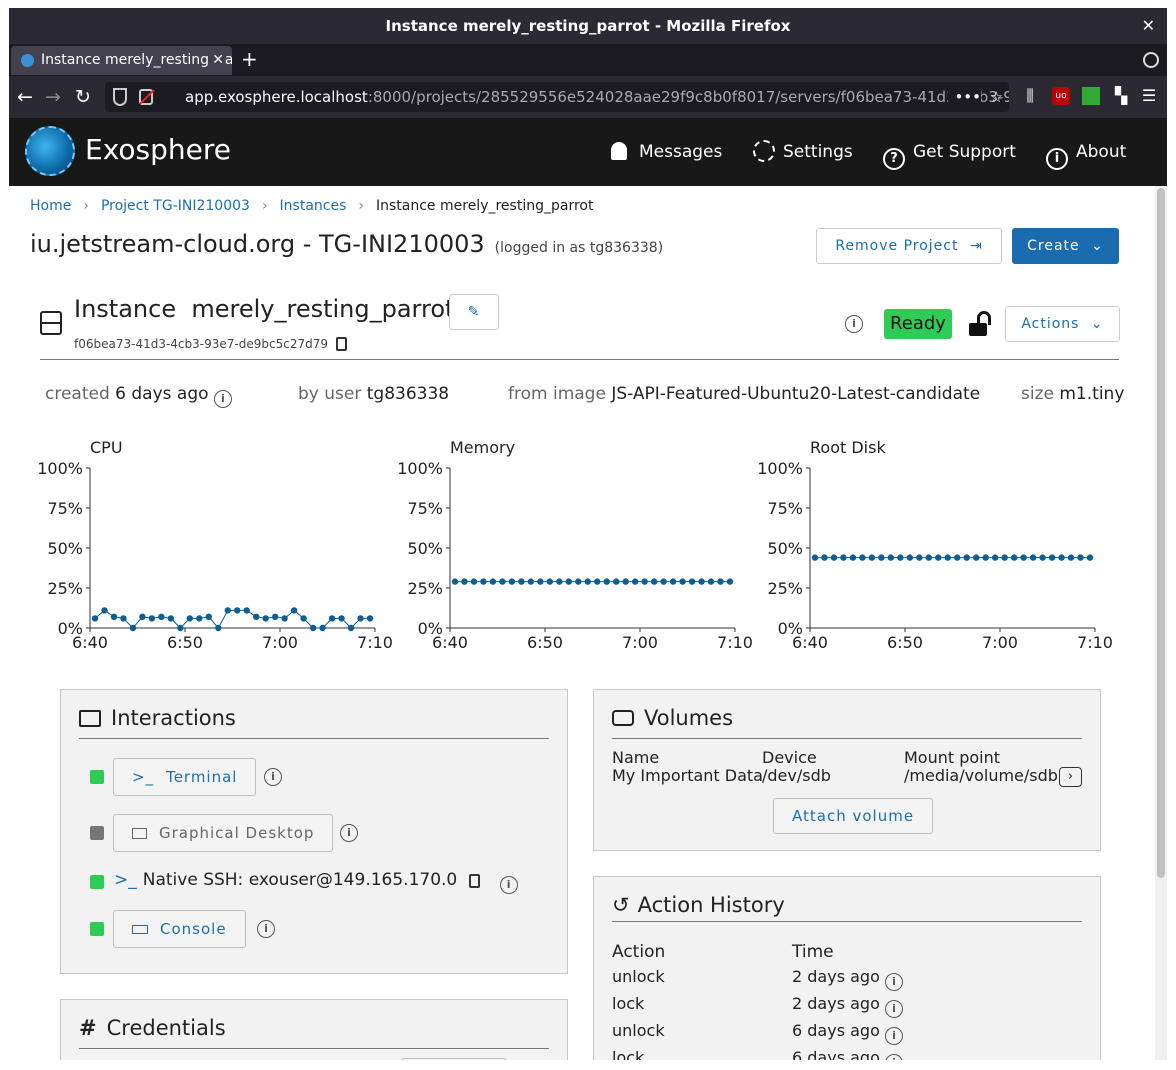 This screenshot has width=1176, height=1070. I want to click on back-icon: ←, so click(25, 97).